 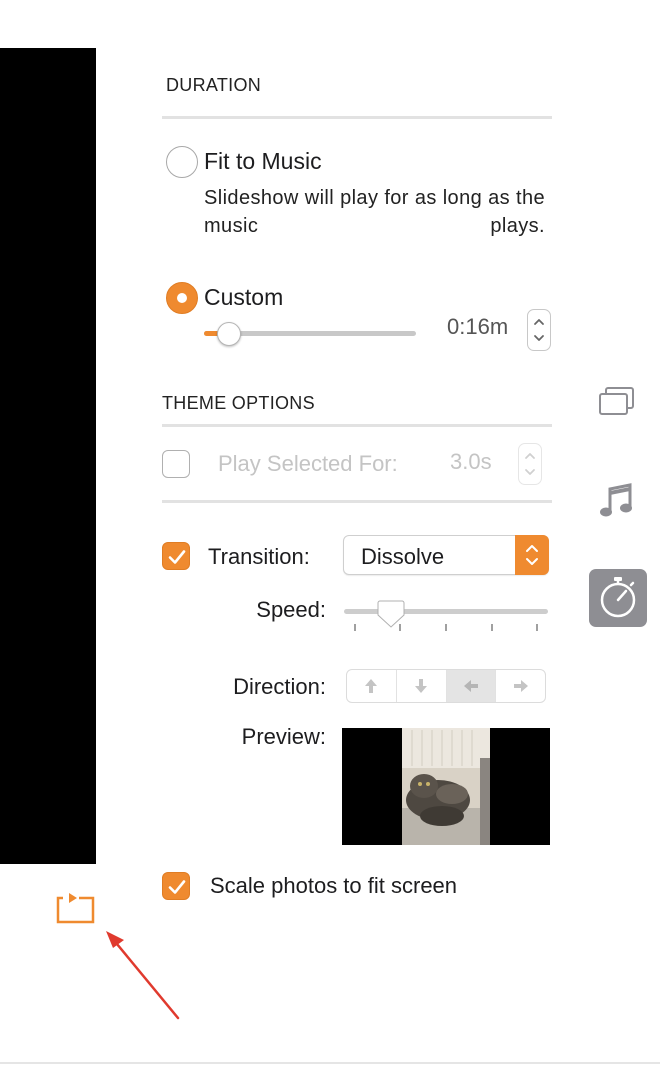 I want to click on annotation-arrow, so click(x=143, y=975).